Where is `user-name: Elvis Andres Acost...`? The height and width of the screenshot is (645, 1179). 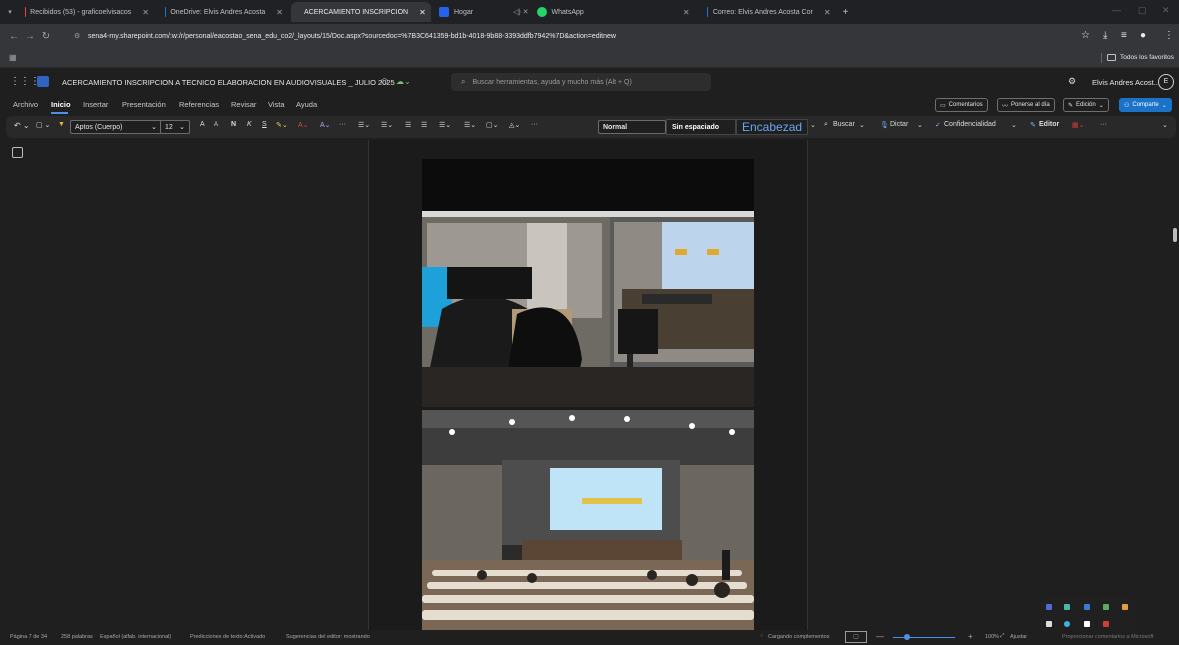
user-name: Elvis Andres Acost... is located at coordinates (1126, 82).